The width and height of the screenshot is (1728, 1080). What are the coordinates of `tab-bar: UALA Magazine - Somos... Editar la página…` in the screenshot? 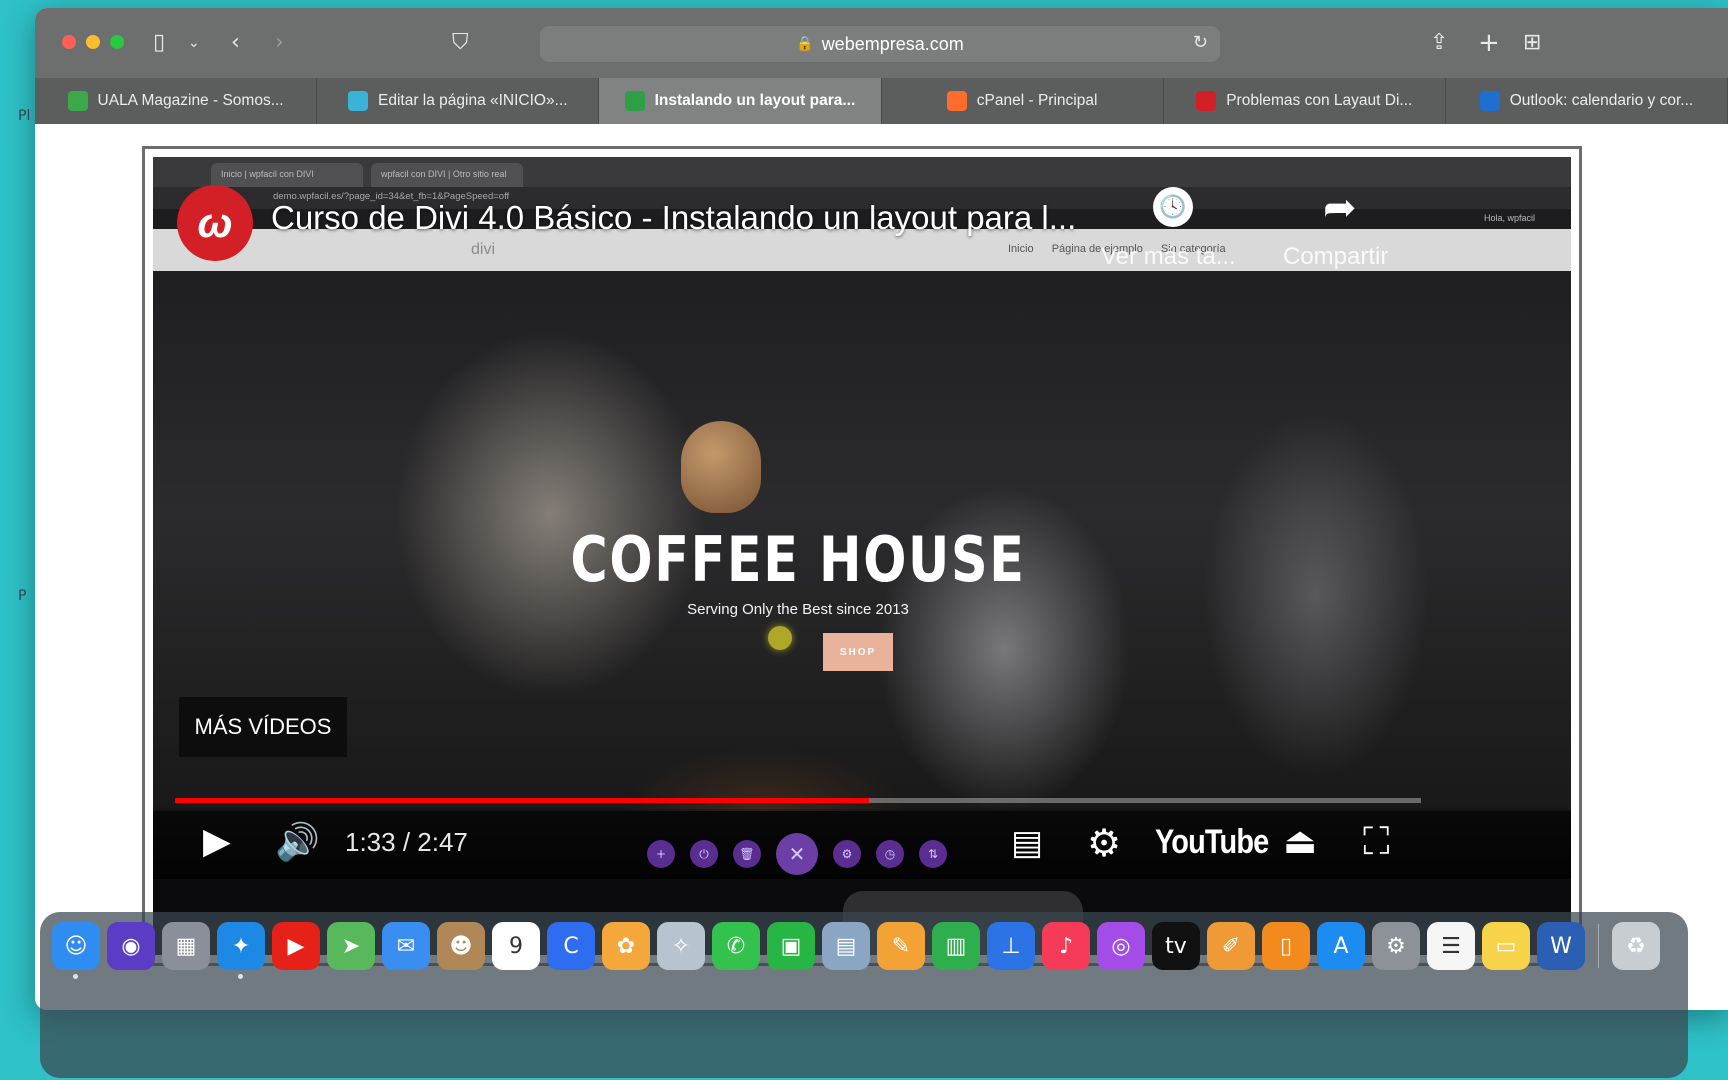 It's located at (881, 101).